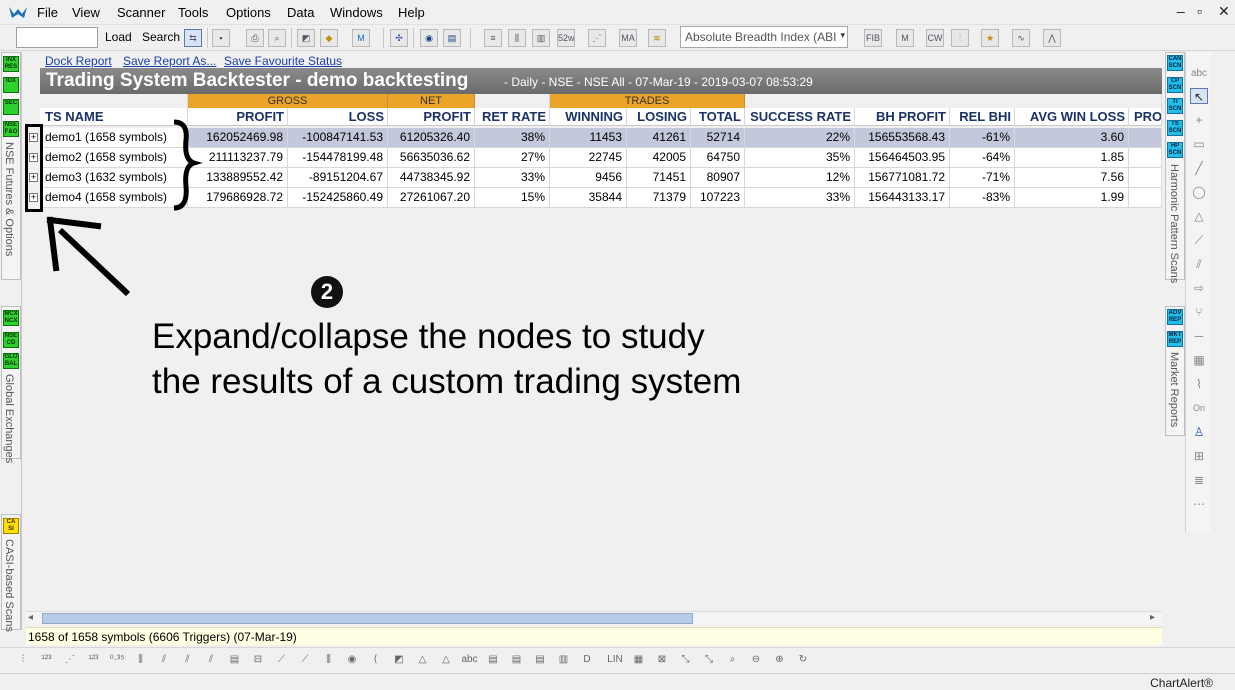  What do you see at coordinates (141, 12) in the screenshot?
I see `menu-scanner: Scanner` at bounding box center [141, 12].